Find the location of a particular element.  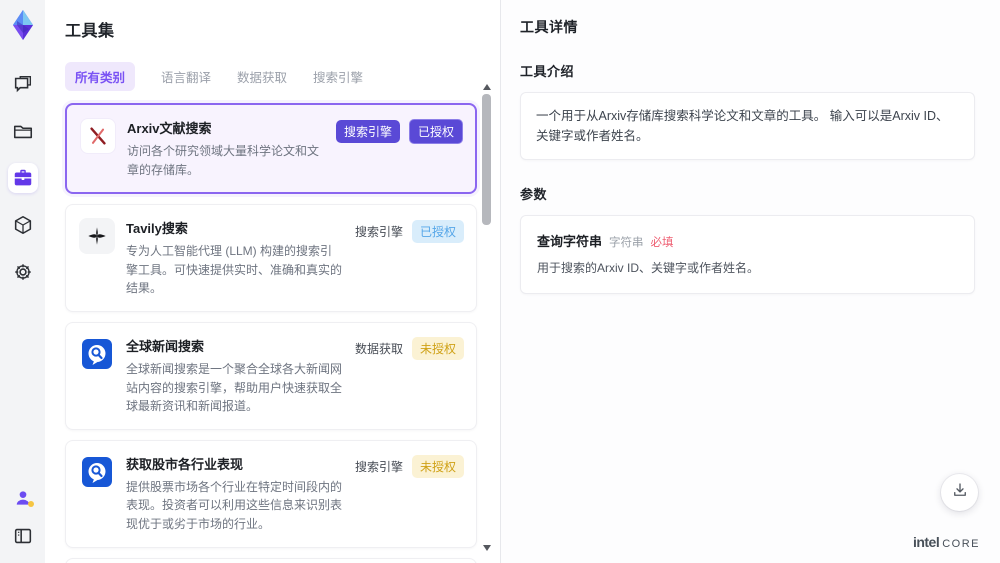

panel-icon is located at coordinates (23, 536).